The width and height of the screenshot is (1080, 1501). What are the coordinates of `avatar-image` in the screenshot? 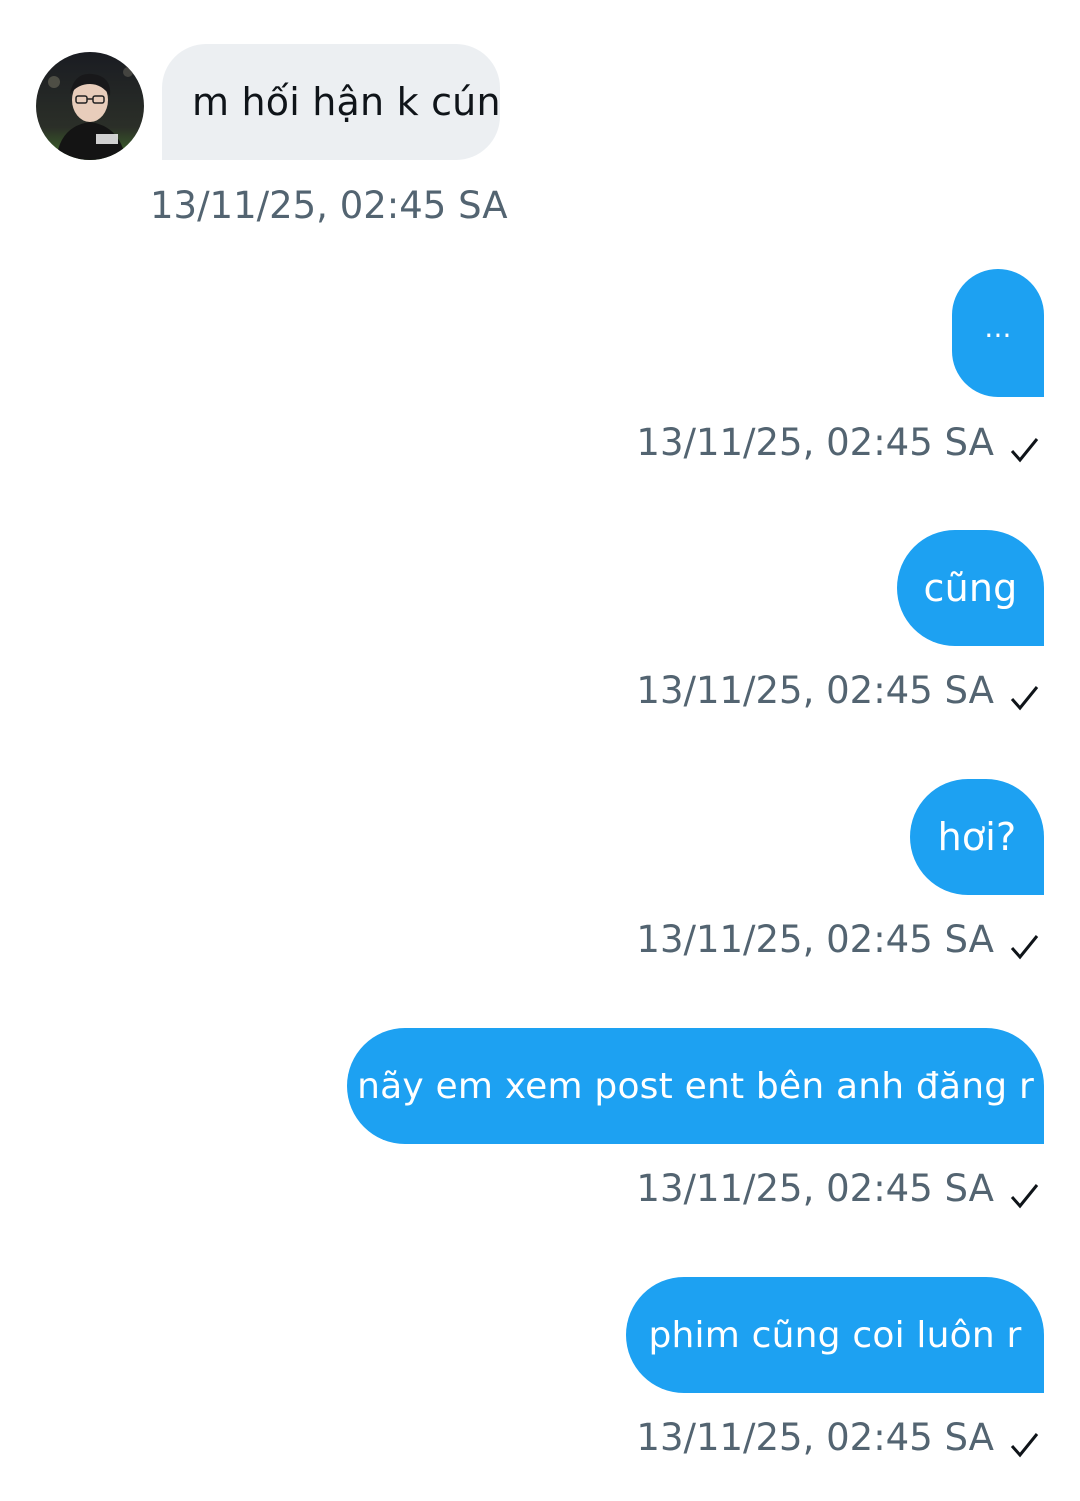 It's located at (90, 106).